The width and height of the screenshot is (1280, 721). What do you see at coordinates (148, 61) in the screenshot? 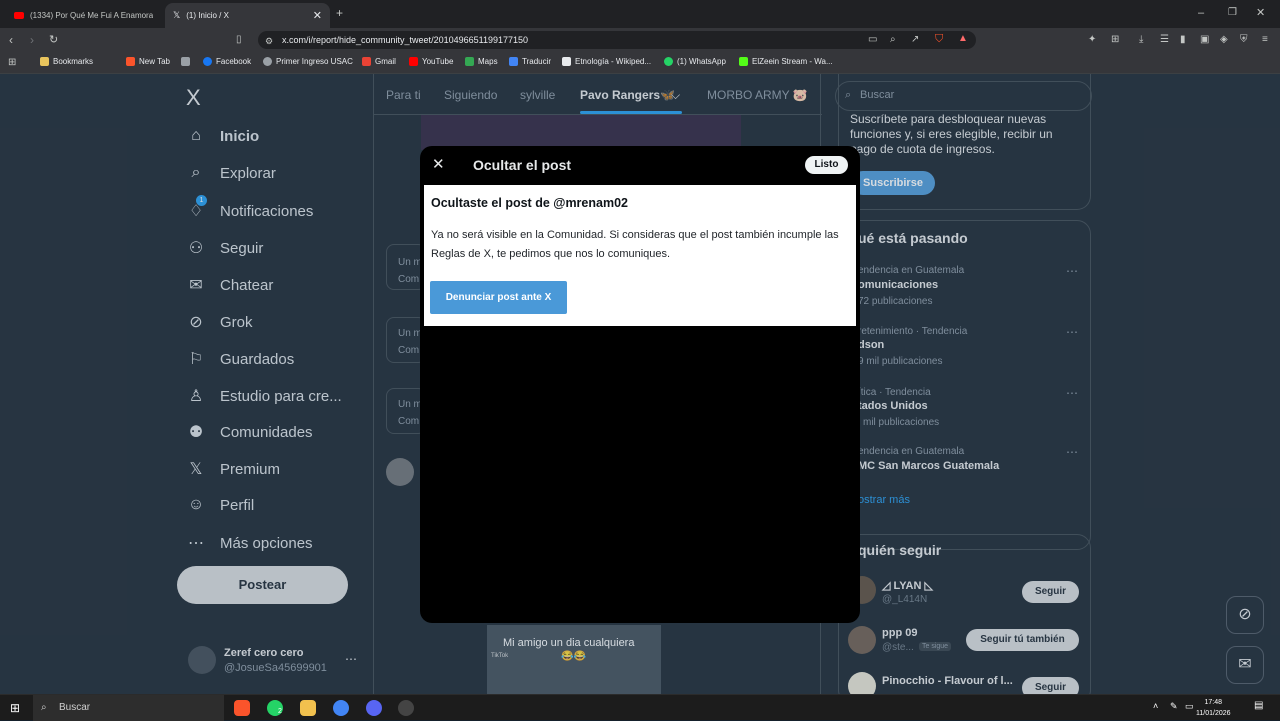
I see `bookmark-item: New Tab` at bounding box center [148, 61].